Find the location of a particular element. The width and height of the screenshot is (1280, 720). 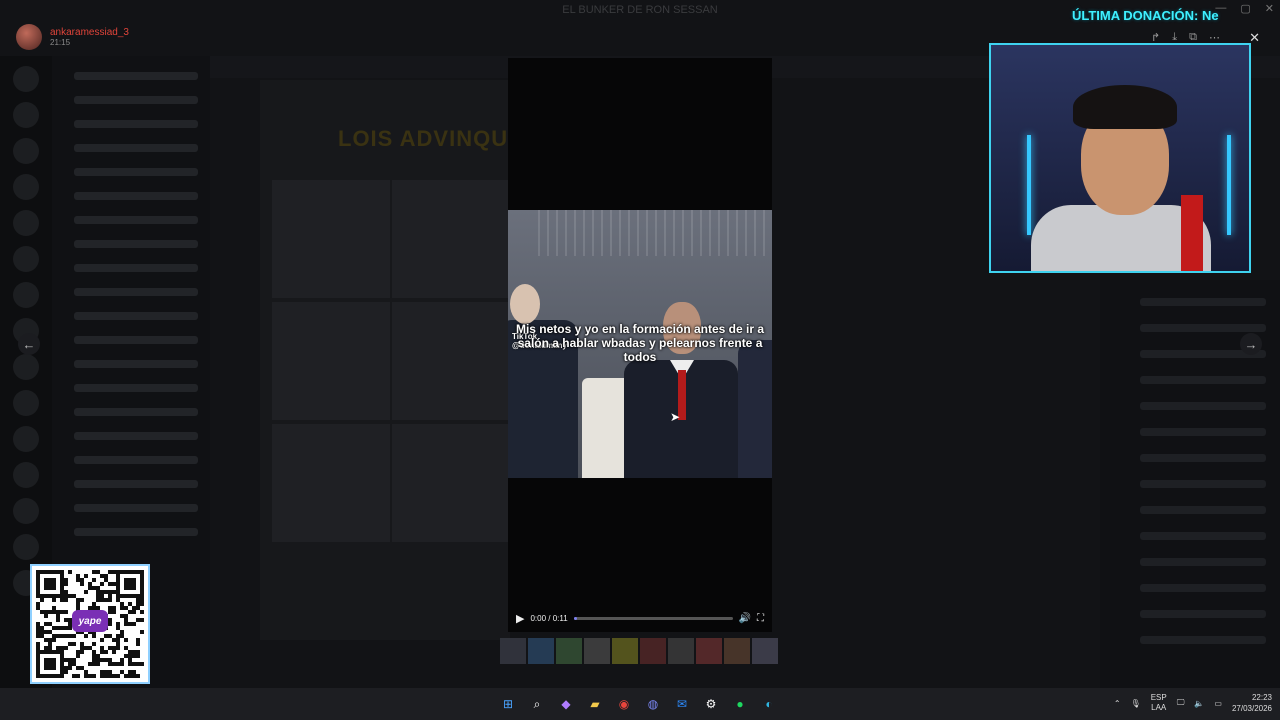

spotify-icon: ● is located at coordinates (740, 704).